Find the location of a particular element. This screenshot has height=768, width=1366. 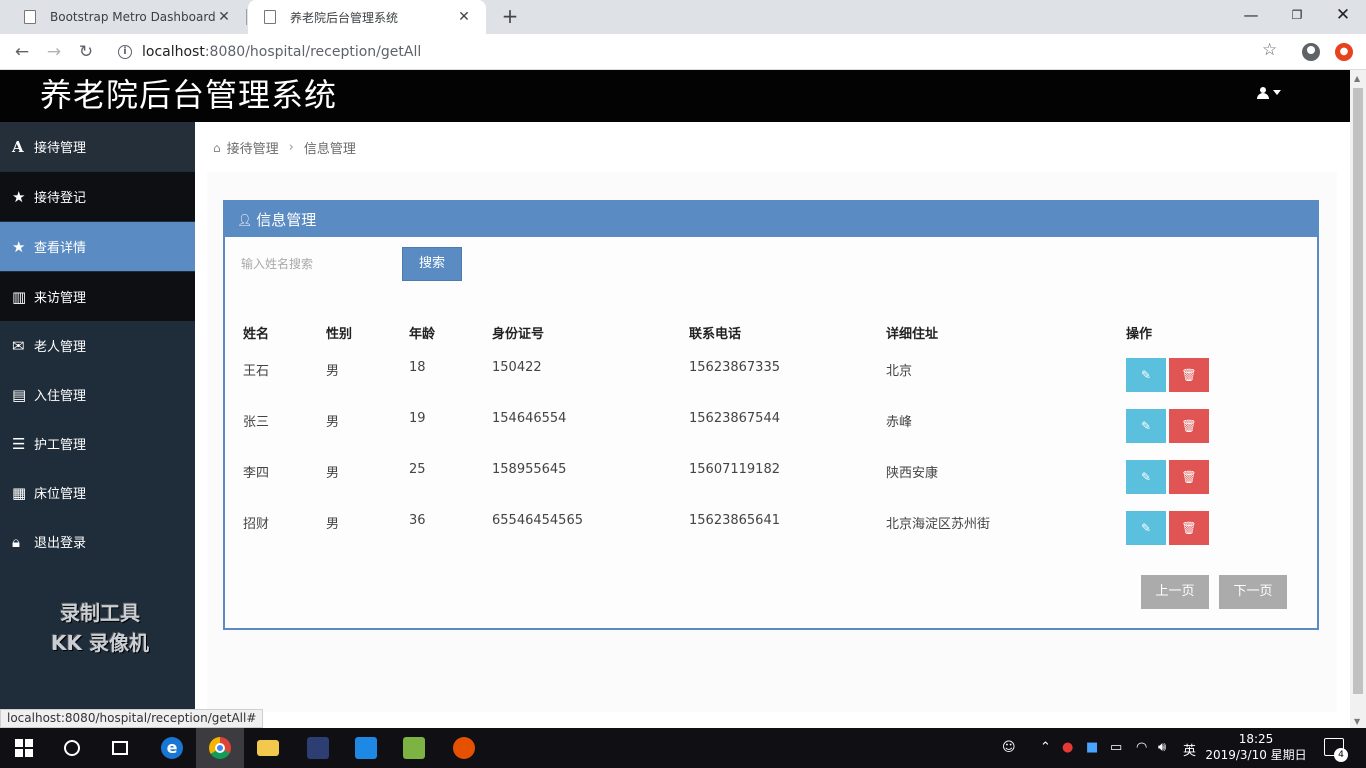

breadcrumb-parent: 接待管理 is located at coordinates (253, 147).